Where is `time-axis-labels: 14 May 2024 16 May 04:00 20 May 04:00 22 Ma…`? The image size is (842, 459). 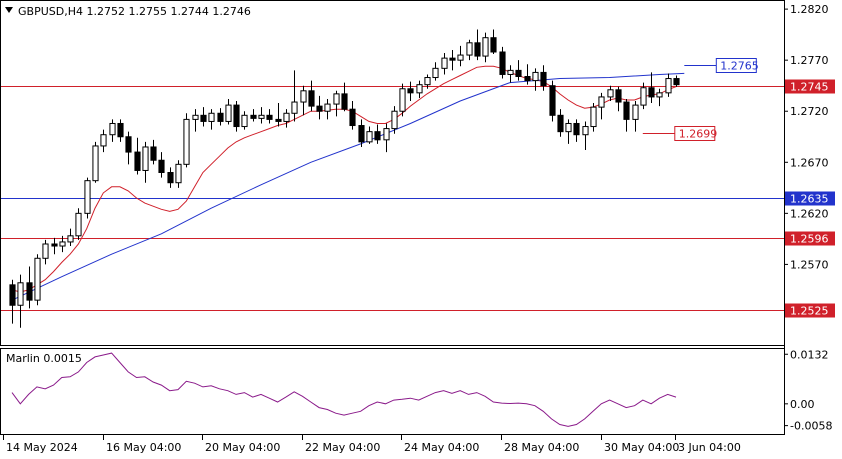 time-axis-labels: 14 May 2024 16 May 04:00 20 May 04:00 22 Ma… is located at coordinates (372, 444).